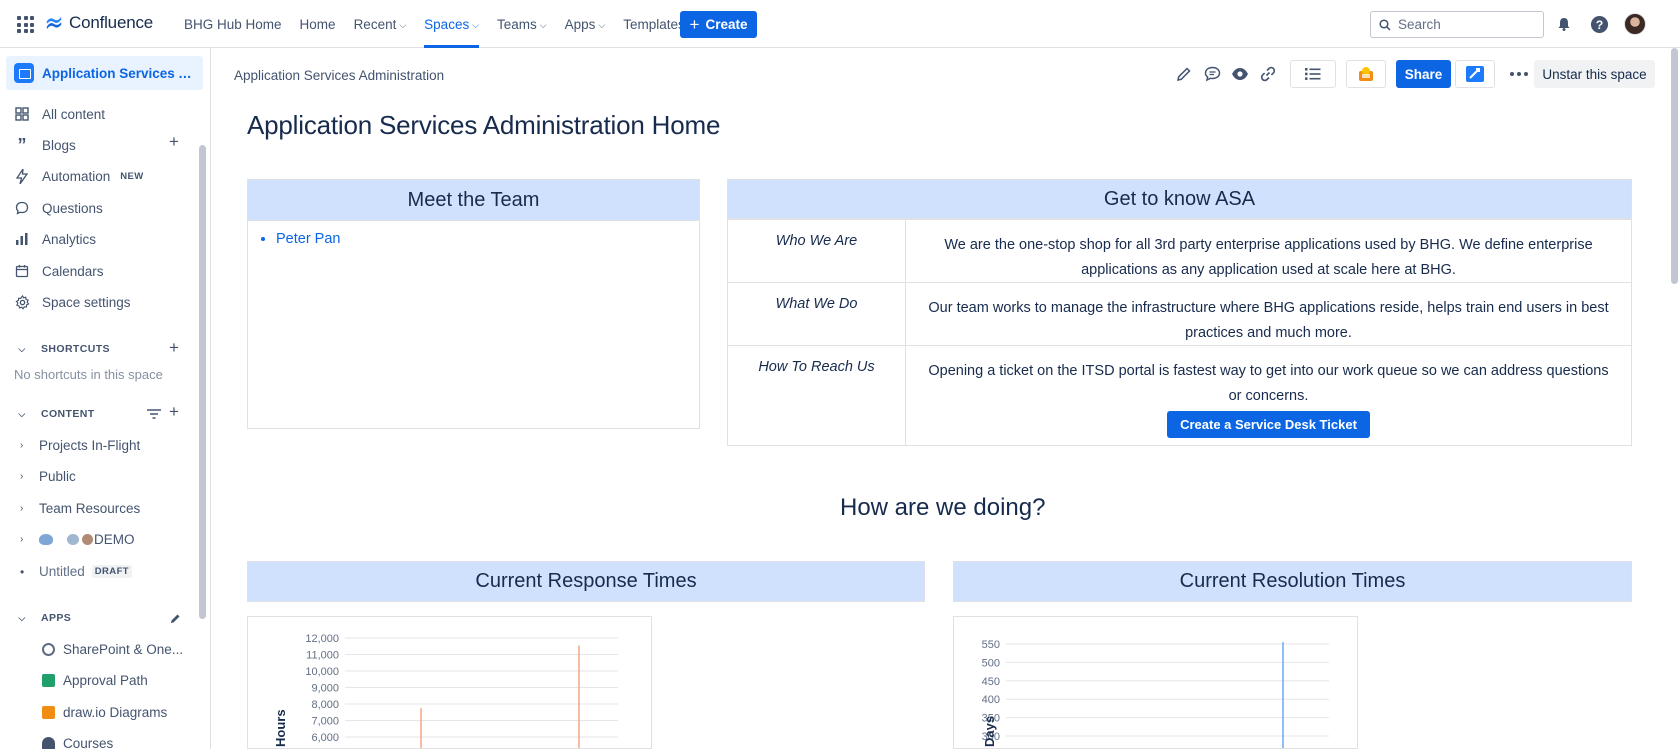 The width and height of the screenshot is (1680, 749). Describe the element at coordinates (95, 680) in the screenshot. I see `app-approval-path: Approval Path` at that location.